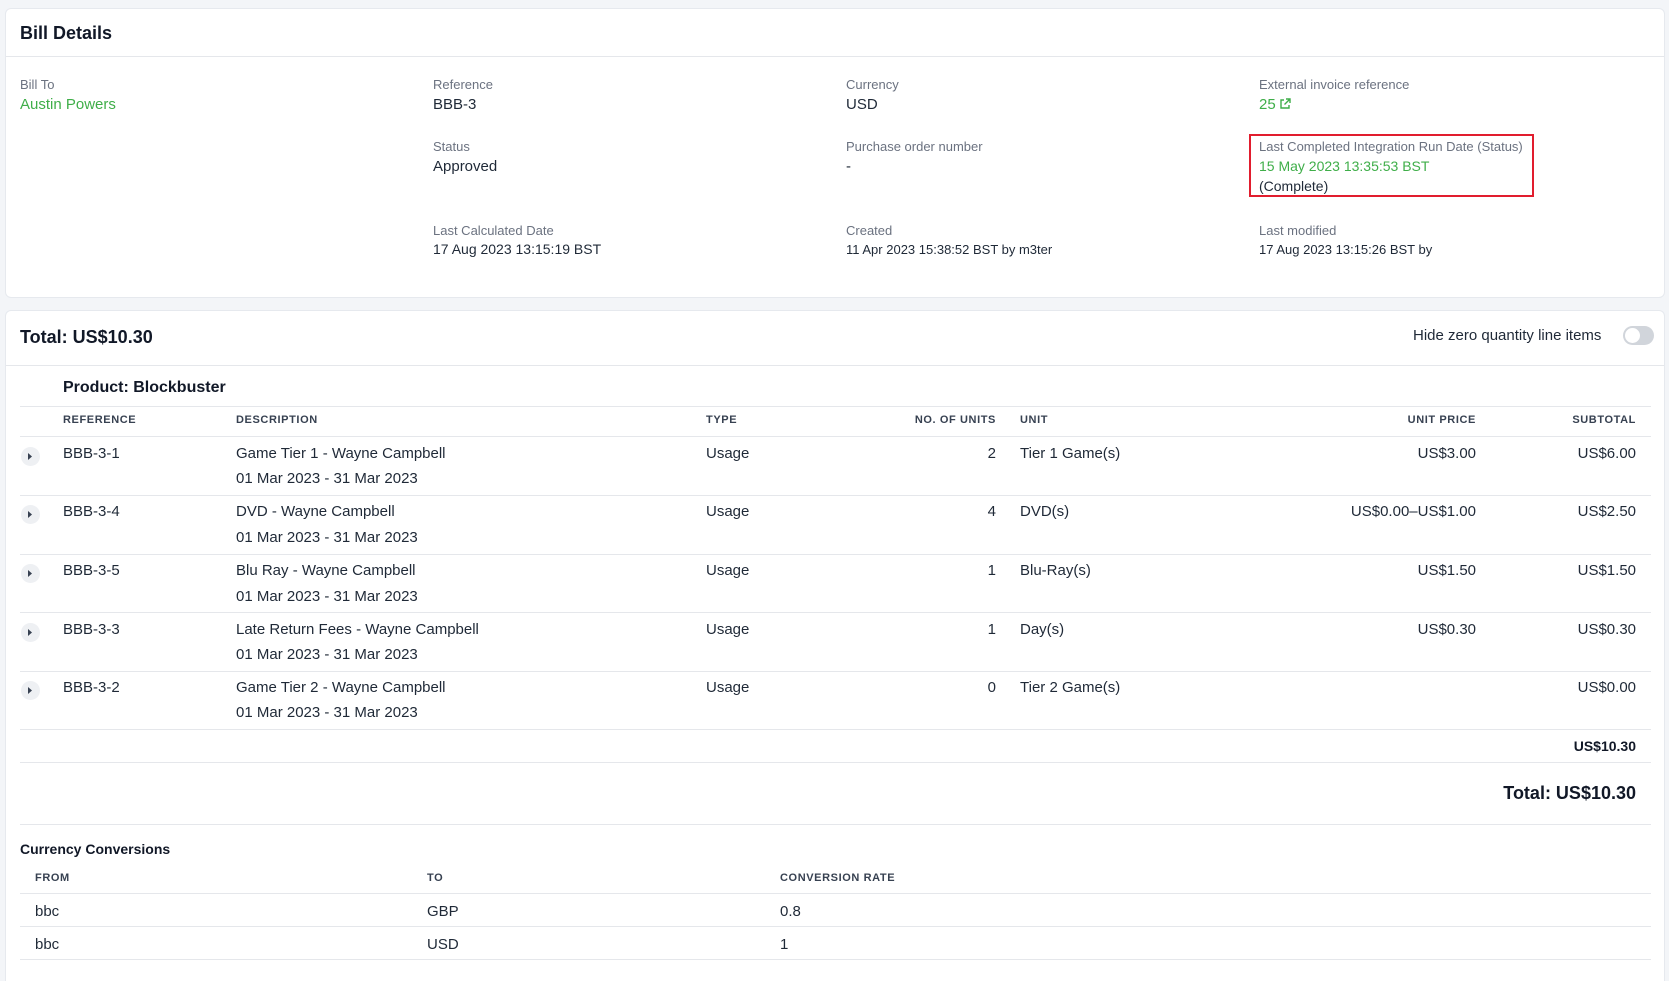  Describe the element at coordinates (465, 166) in the screenshot. I see `status-value: Approved` at that location.